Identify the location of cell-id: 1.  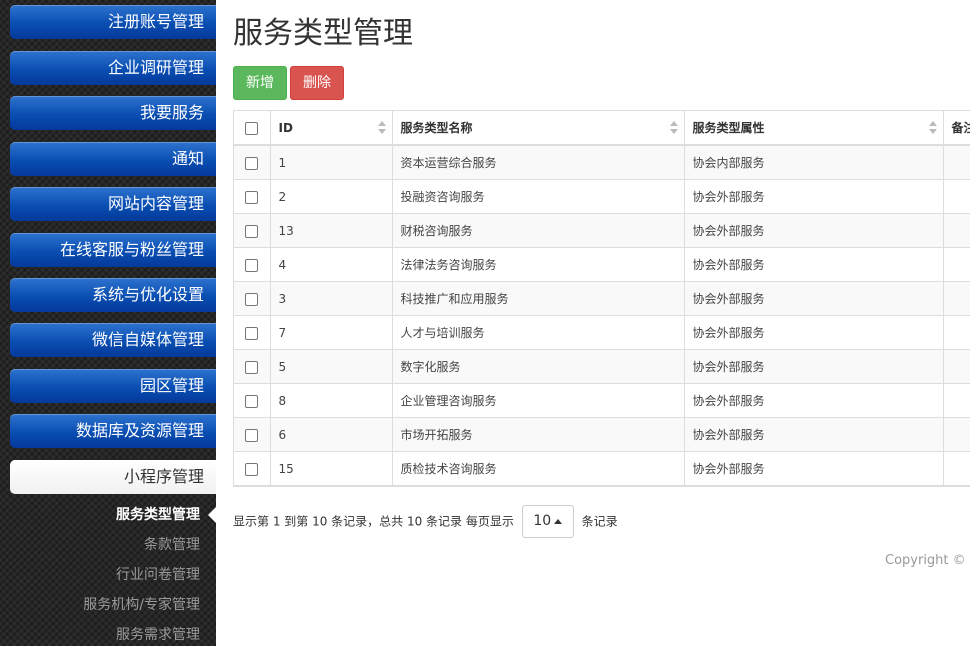
(331, 162).